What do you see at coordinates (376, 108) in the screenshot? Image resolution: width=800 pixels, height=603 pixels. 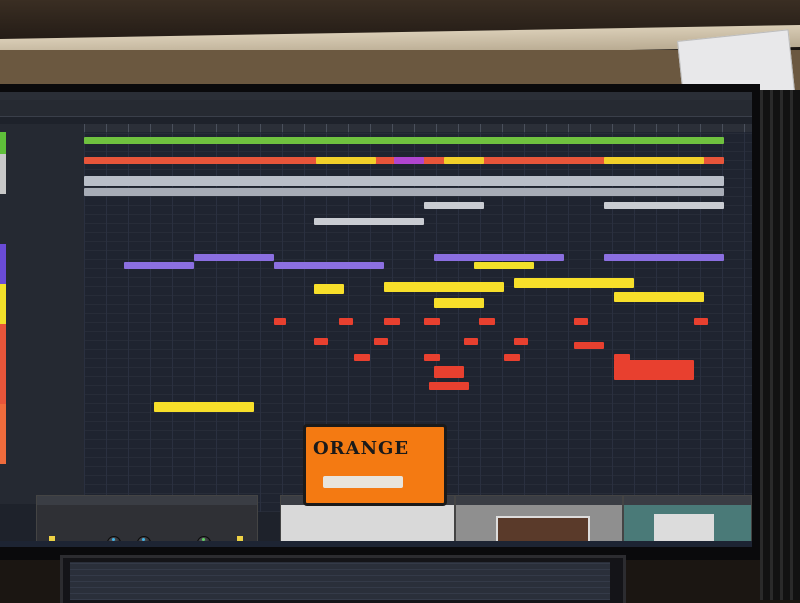 I see `daw-toolbar` at bounding box center [376, 108].